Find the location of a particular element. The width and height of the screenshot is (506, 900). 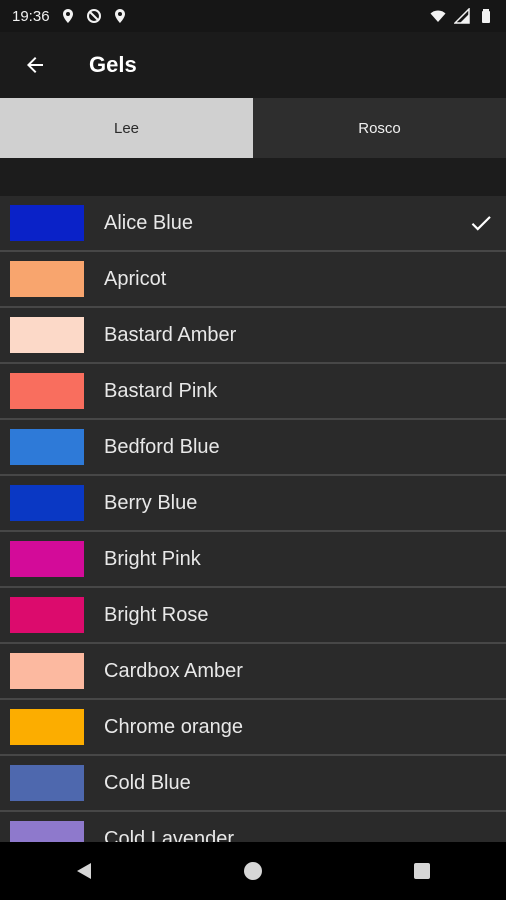

gel-row-bastard-pink: Bastard Pink is located at coordinates (253, 392).